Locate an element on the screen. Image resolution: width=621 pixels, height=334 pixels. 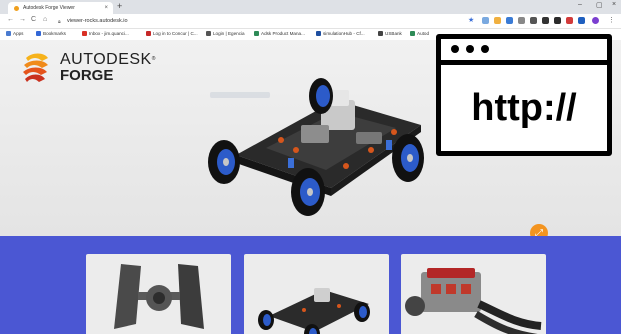
reload-icon: C is located at coordinates (33, 19).